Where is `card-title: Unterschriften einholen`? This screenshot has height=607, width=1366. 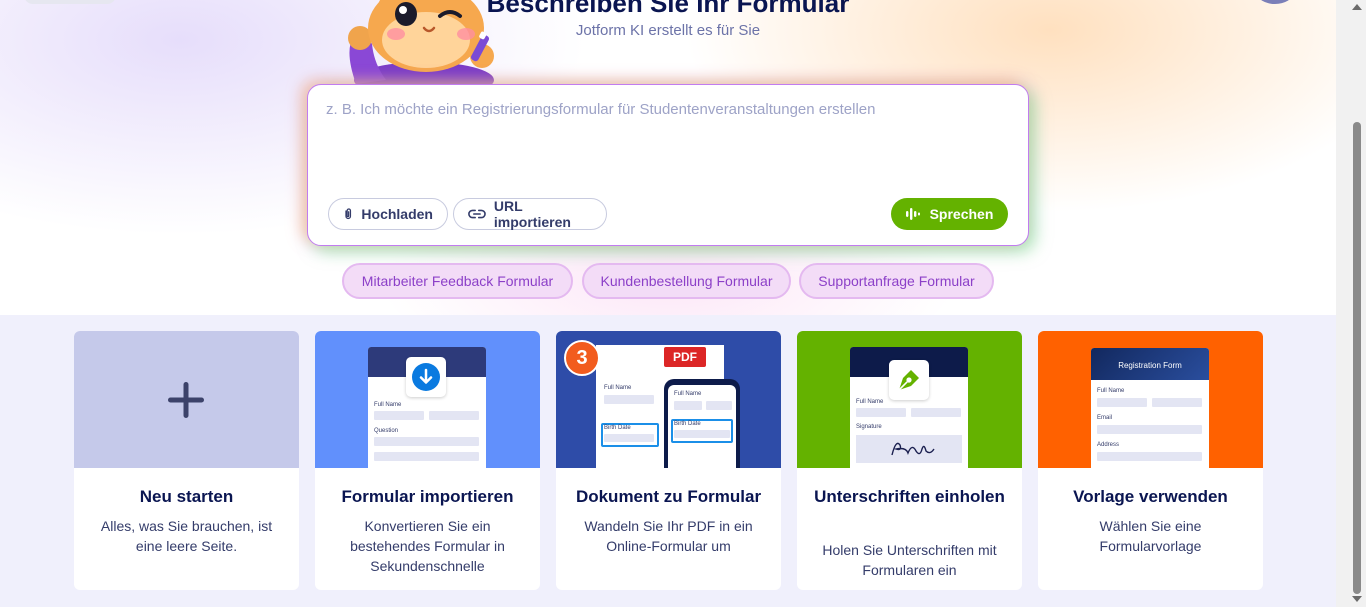 card-title: Unterschriften einholen is located at coordinates (909, 496).